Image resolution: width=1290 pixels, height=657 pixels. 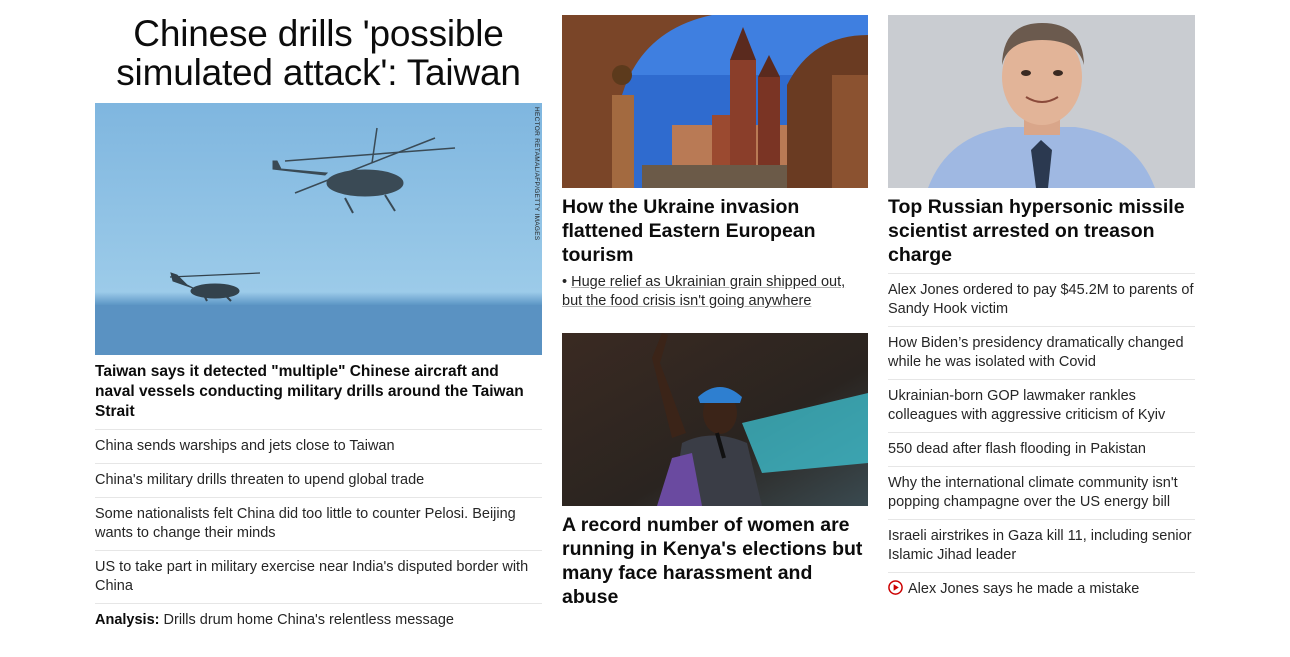 I want to click on helicopters-photo, so click(x=318, y=229).